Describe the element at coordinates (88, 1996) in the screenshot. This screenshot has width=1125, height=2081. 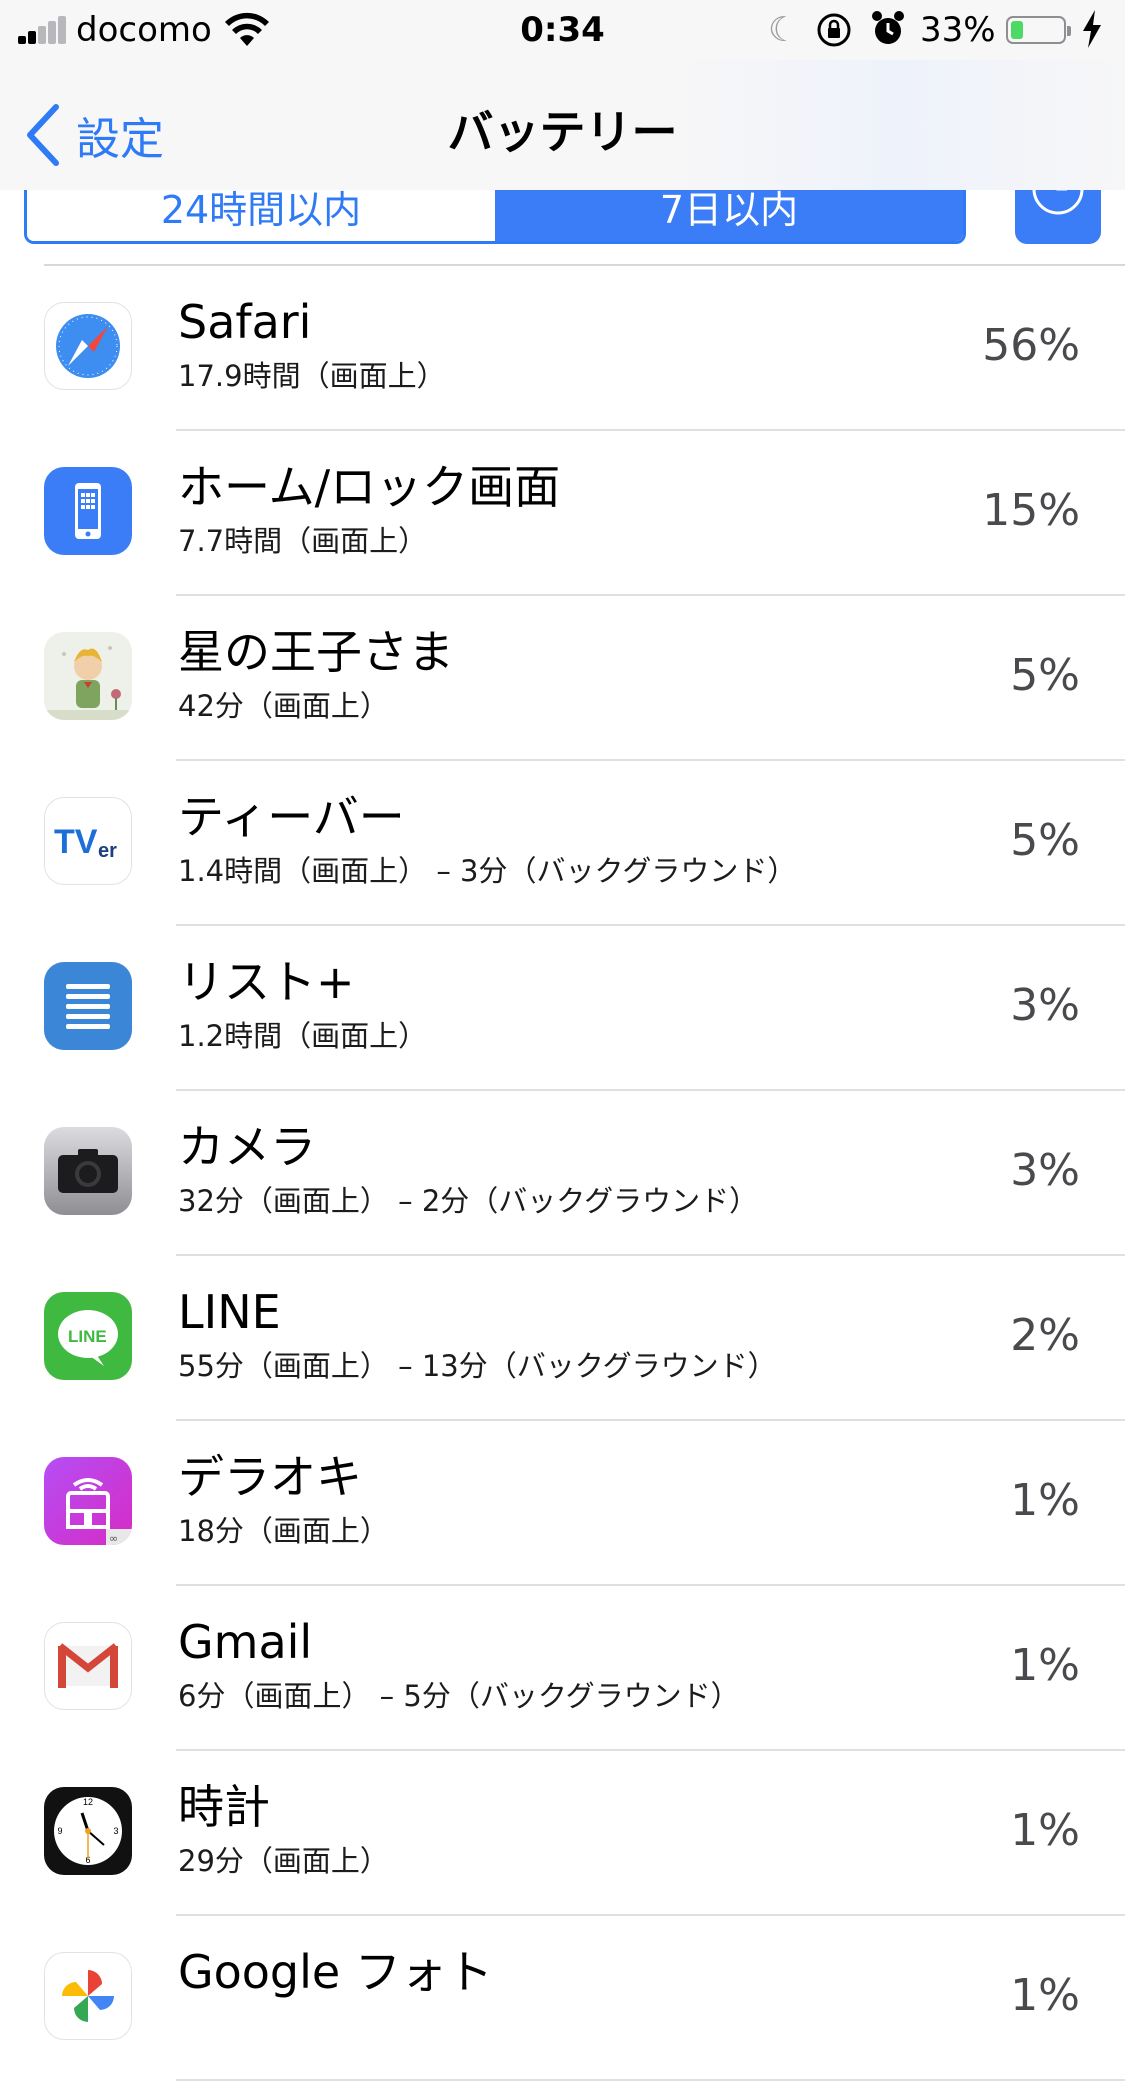
I see `google-photos-icon` at that location.